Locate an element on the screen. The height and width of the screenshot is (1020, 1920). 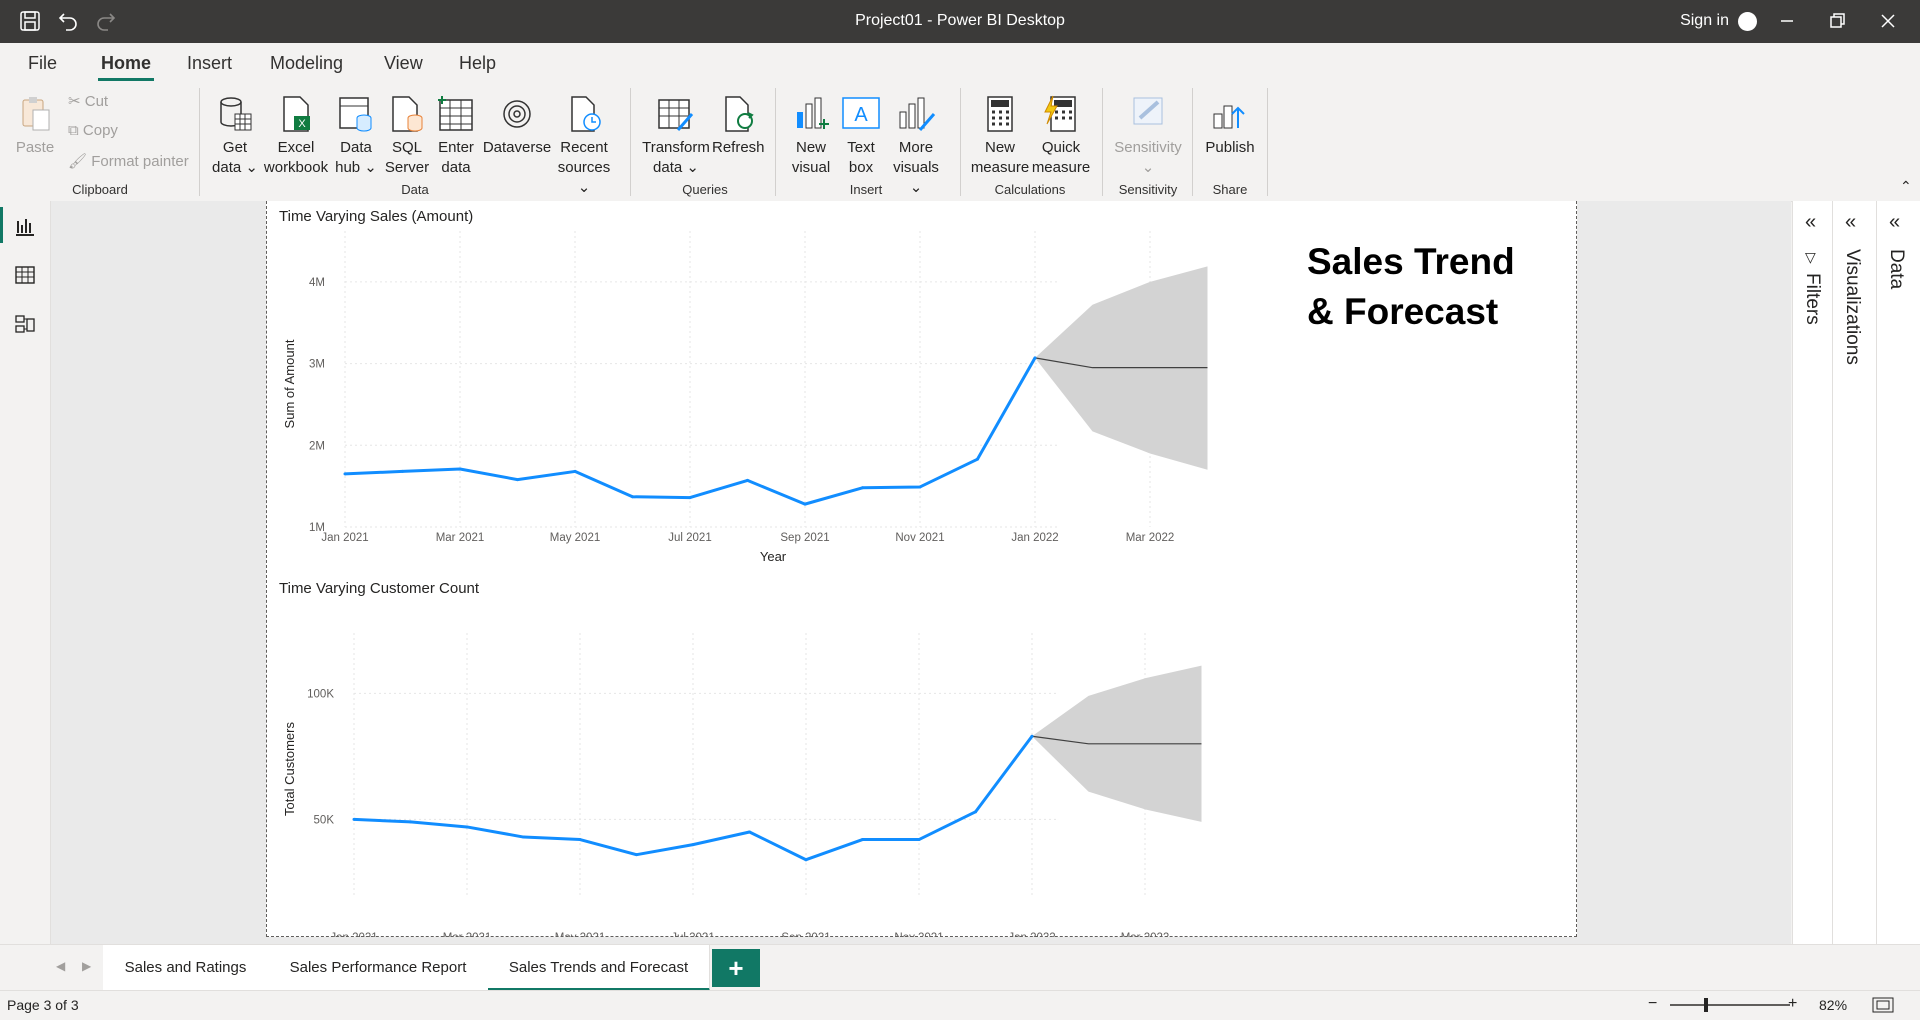
x-axis-label: Year is located at coordinates (773, 556).